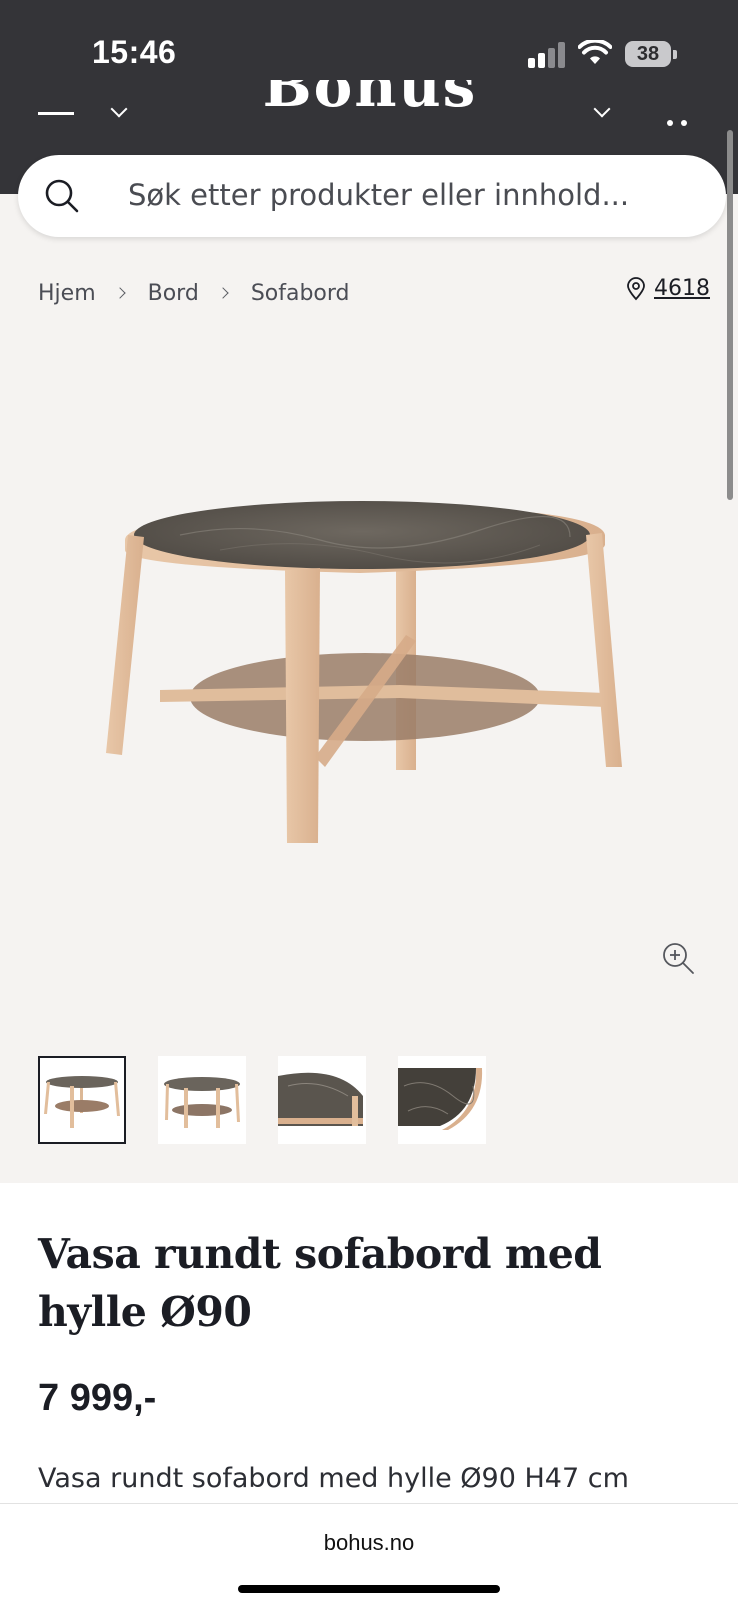  I want to click on search-icon, so click(62, 196).